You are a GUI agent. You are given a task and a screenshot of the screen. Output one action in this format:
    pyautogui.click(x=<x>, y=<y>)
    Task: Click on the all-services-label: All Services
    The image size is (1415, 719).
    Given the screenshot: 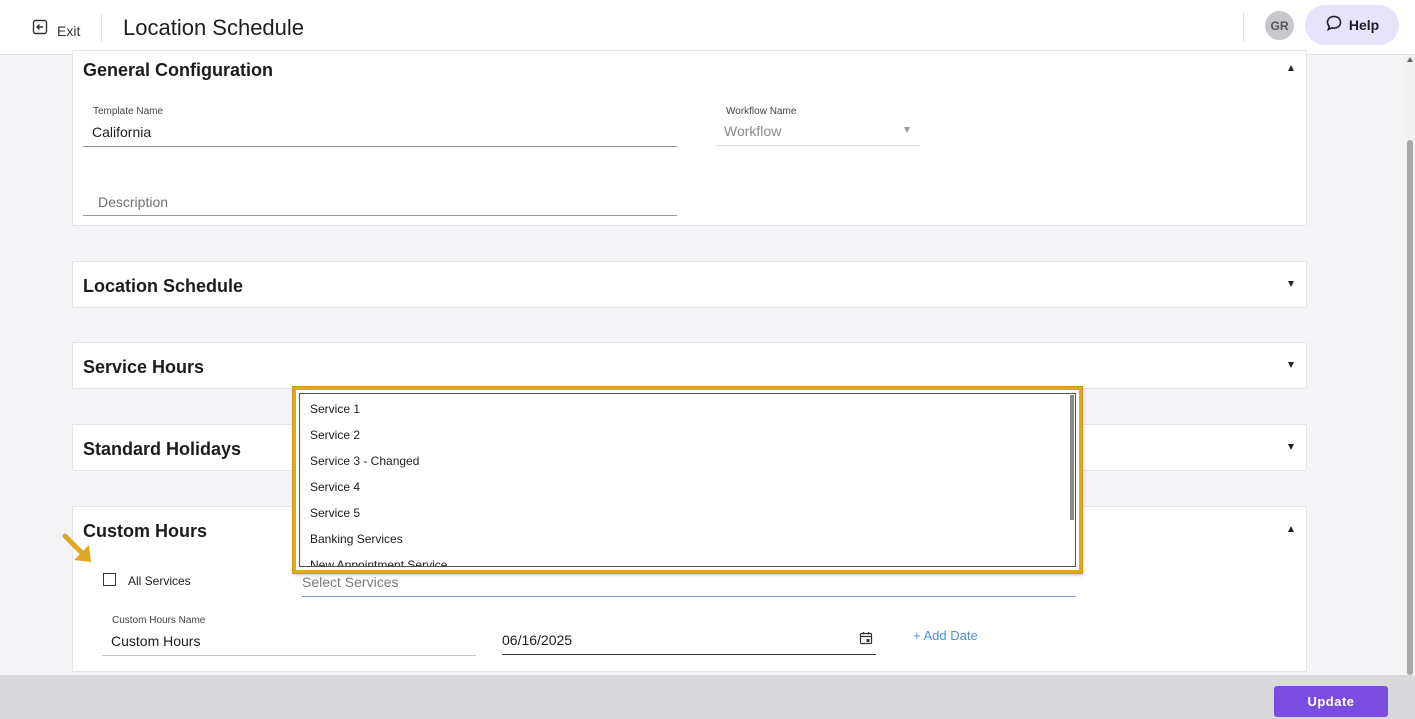 What is the action you would take?
    pyautogui.click(x=159, y=581)
    